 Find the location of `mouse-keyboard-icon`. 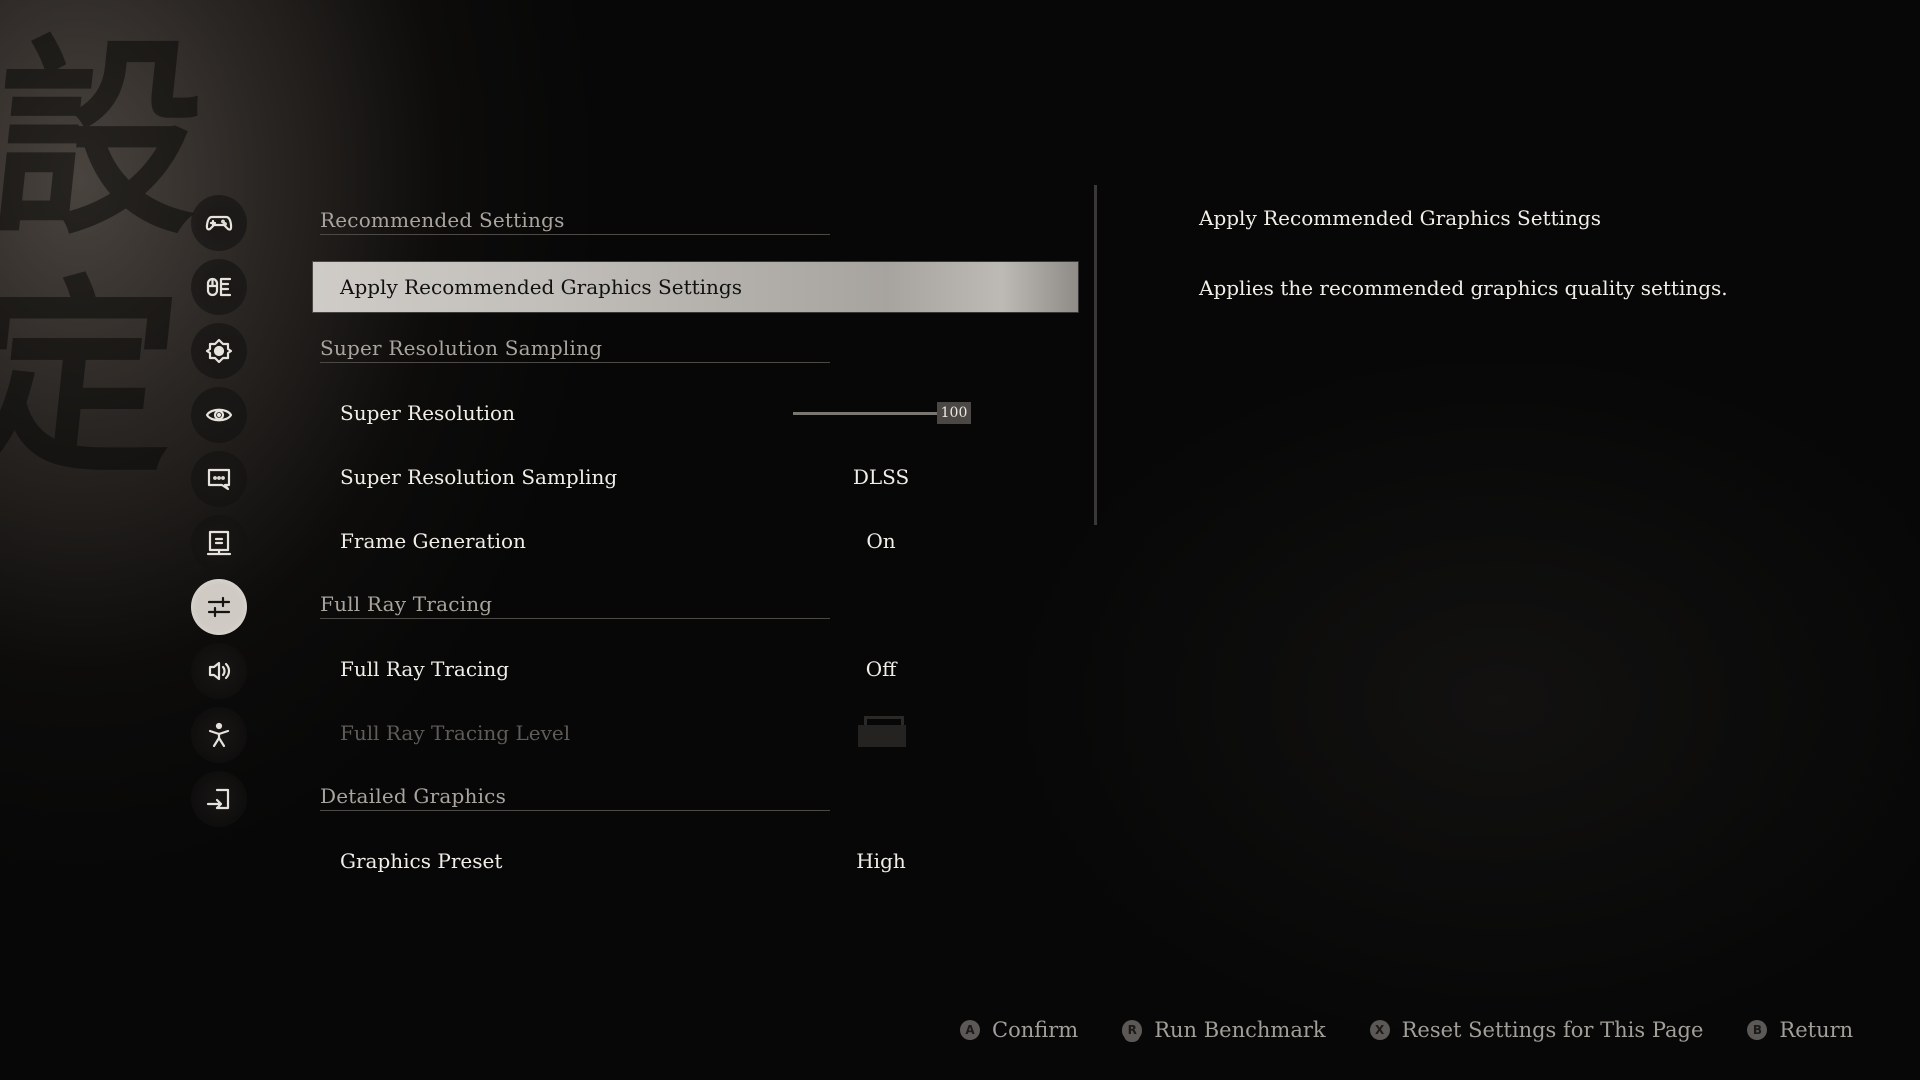

mouse-keyboard-icon is located at coordinates (219, 287).